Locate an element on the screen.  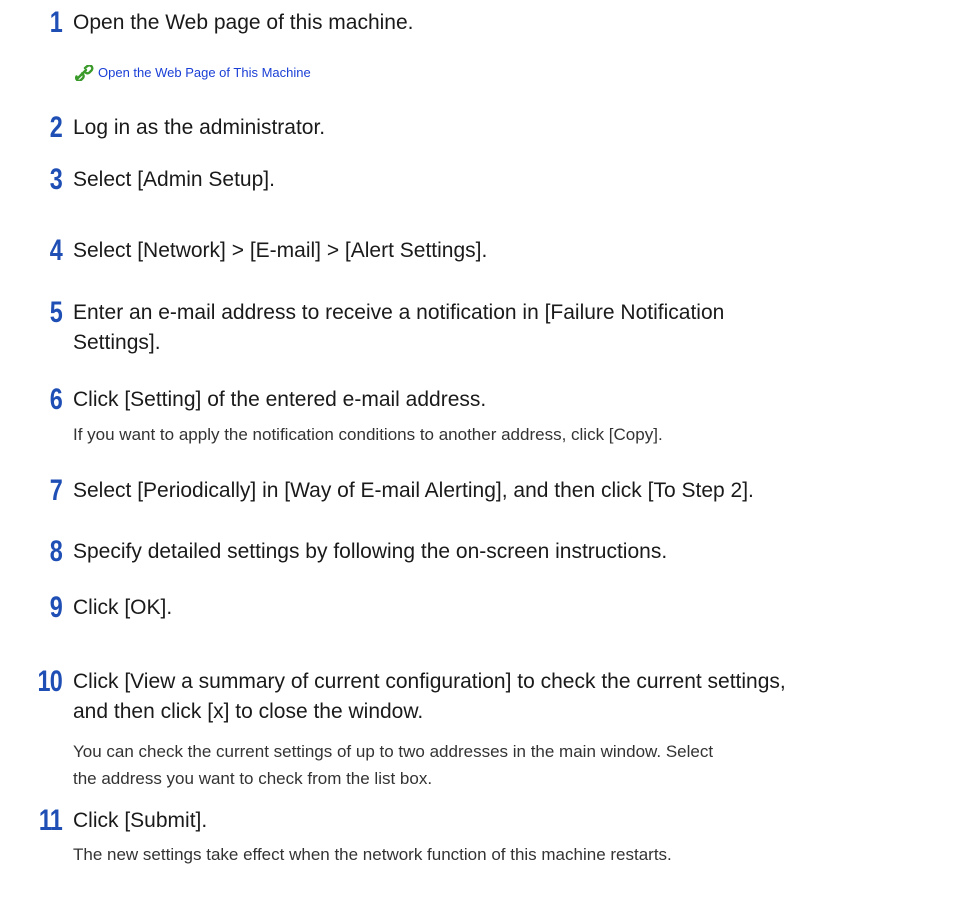
step-number: 11 is located at coordinates (50, 820).